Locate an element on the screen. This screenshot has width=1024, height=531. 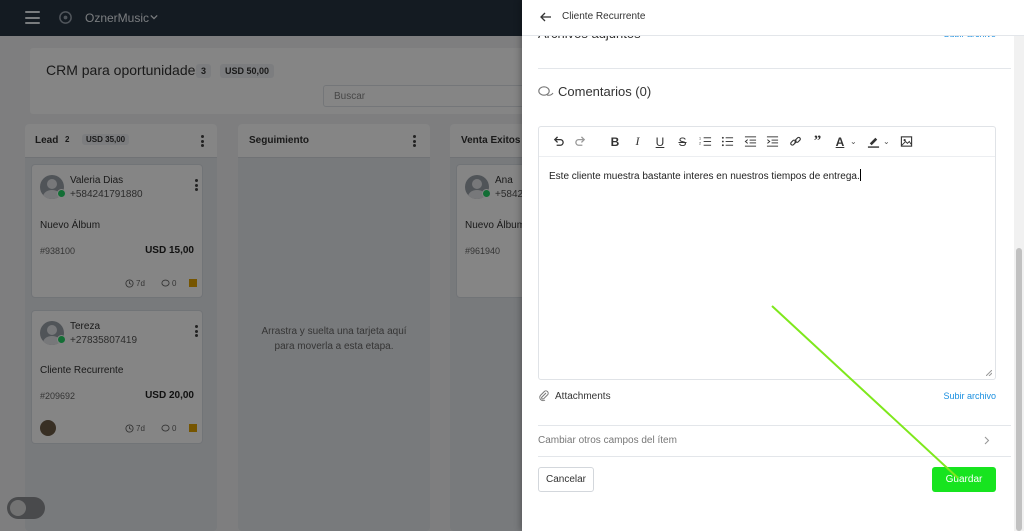
change-other-fields-label: Cambiar otros campos del ítem is located at coordinates (607, 440).